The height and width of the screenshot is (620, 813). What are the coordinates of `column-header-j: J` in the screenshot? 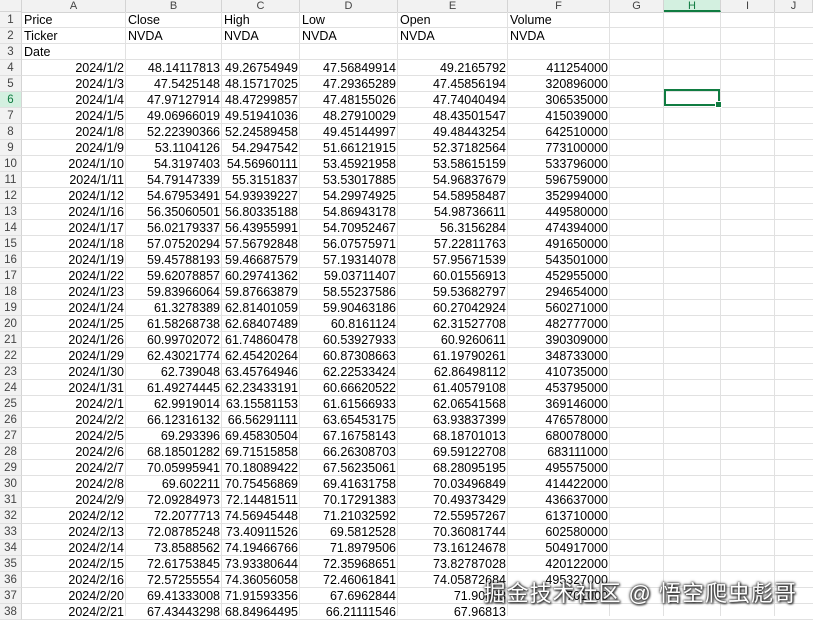 It's located at (794, 6).